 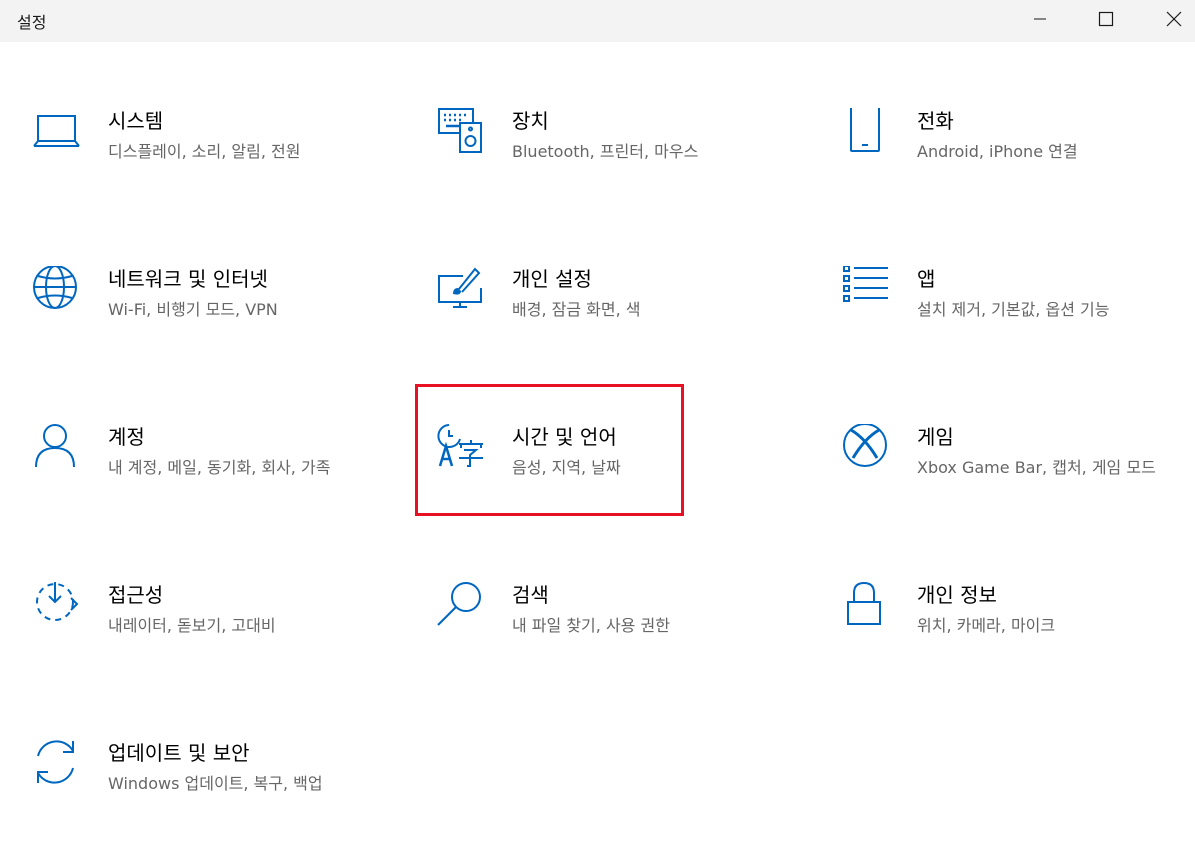 I want to click on apps-list-icon, so click(x=866, y=290).